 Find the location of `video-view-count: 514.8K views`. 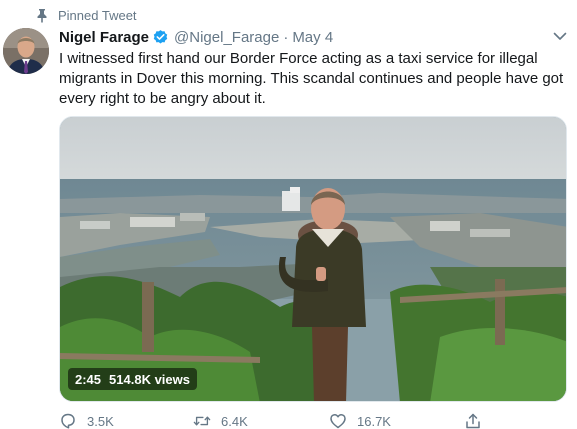

video-view-count: 514.8K views is located at coordinates (149, 379).